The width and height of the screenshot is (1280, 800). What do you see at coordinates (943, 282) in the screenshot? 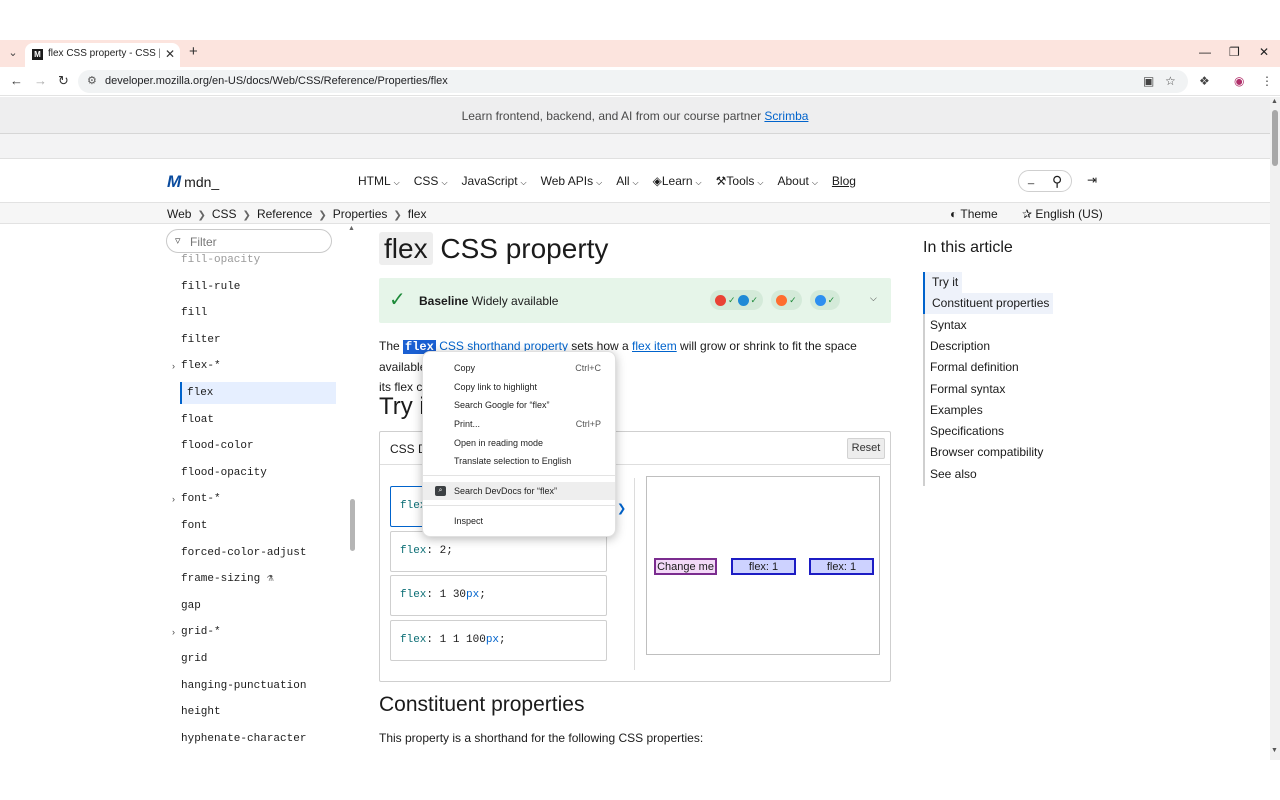
I see `toc-item: Try it` at bounding box center [943, 282].